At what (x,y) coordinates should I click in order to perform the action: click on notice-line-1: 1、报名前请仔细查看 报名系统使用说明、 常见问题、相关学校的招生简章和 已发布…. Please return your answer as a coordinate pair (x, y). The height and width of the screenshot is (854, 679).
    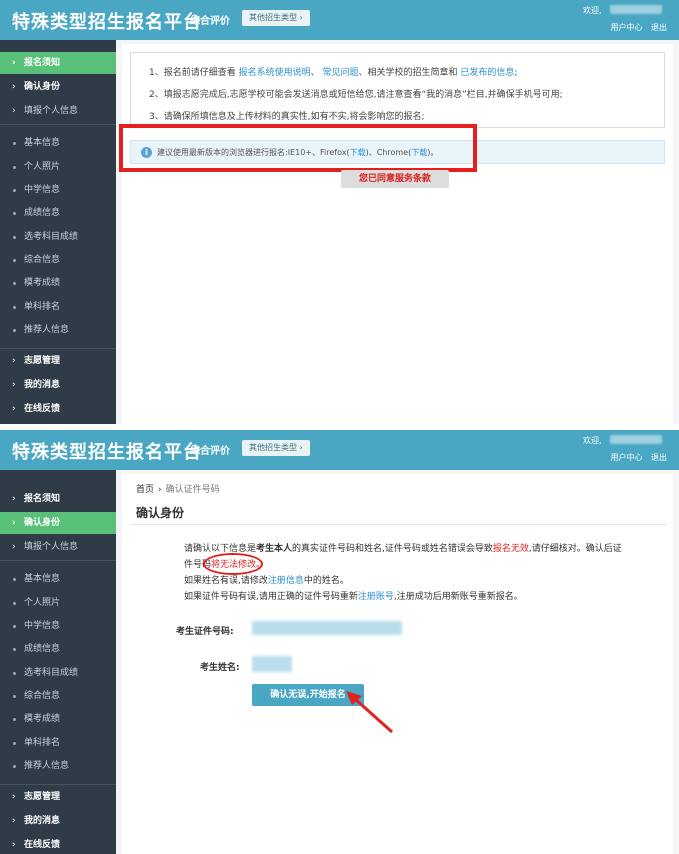
    Looking at the image, I should click on (333, 73).